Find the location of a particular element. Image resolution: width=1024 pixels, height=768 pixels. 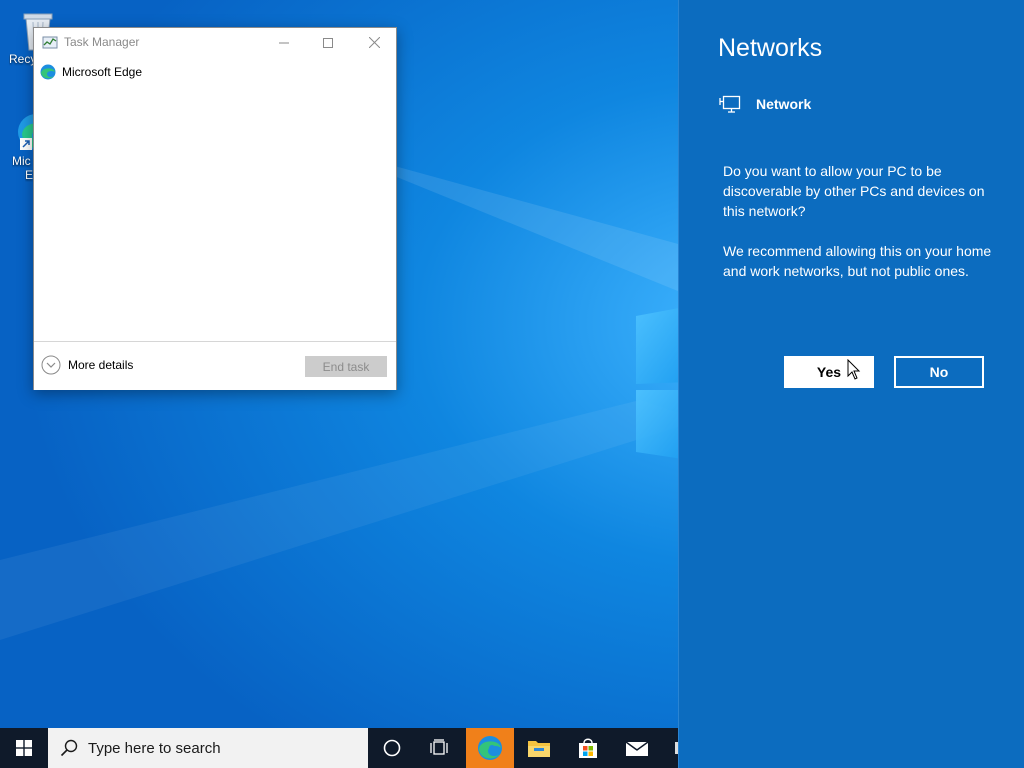

task-view-button is located at coordinates (440, 748).